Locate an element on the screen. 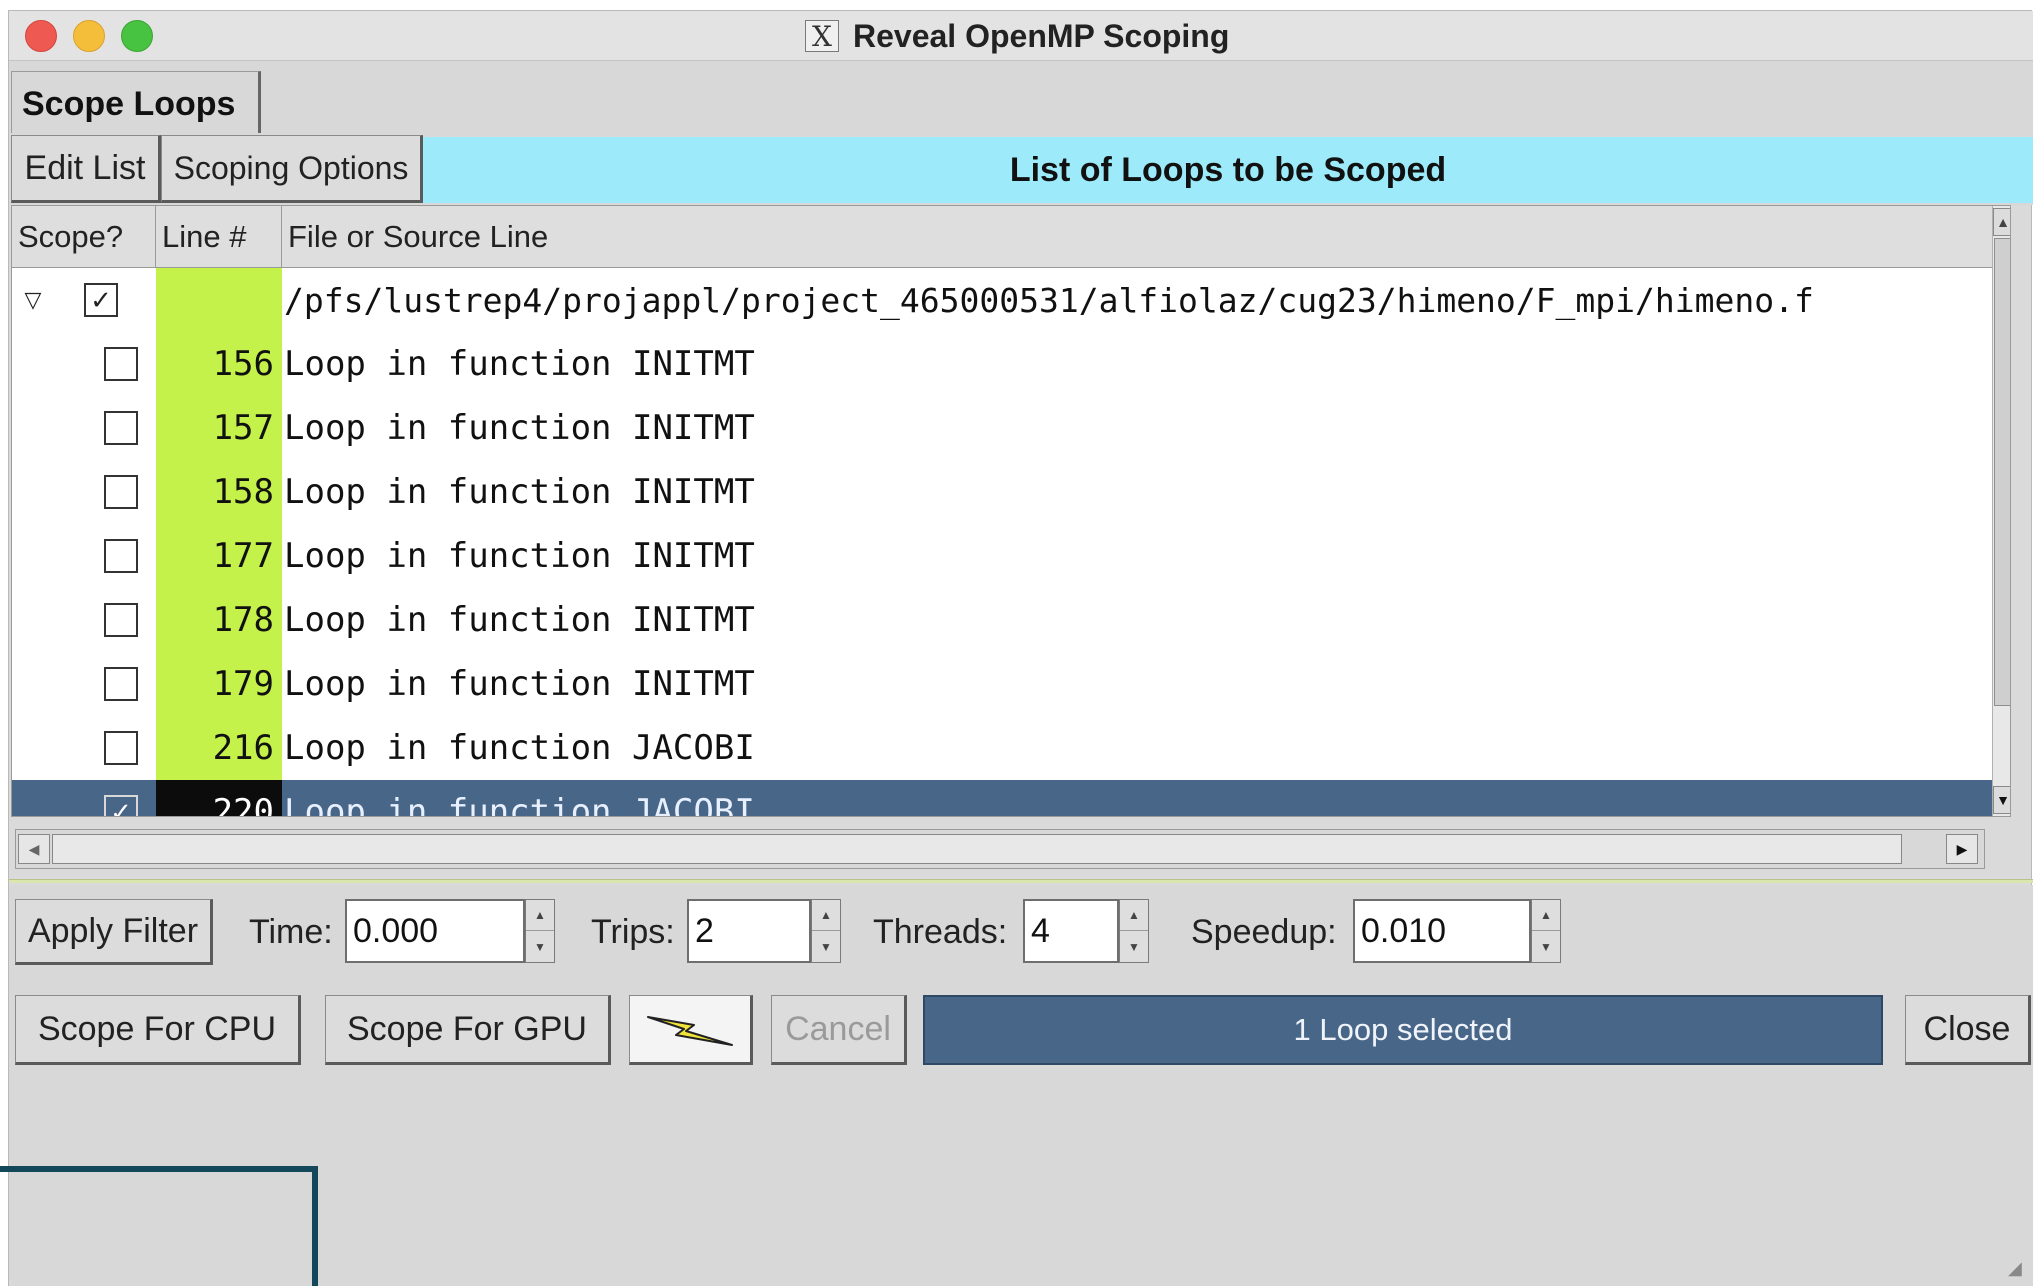 Image resolution: width=2036 pixels, height=1286 pixels. line-number-cell: 157 is located at coordinates (219, 428).